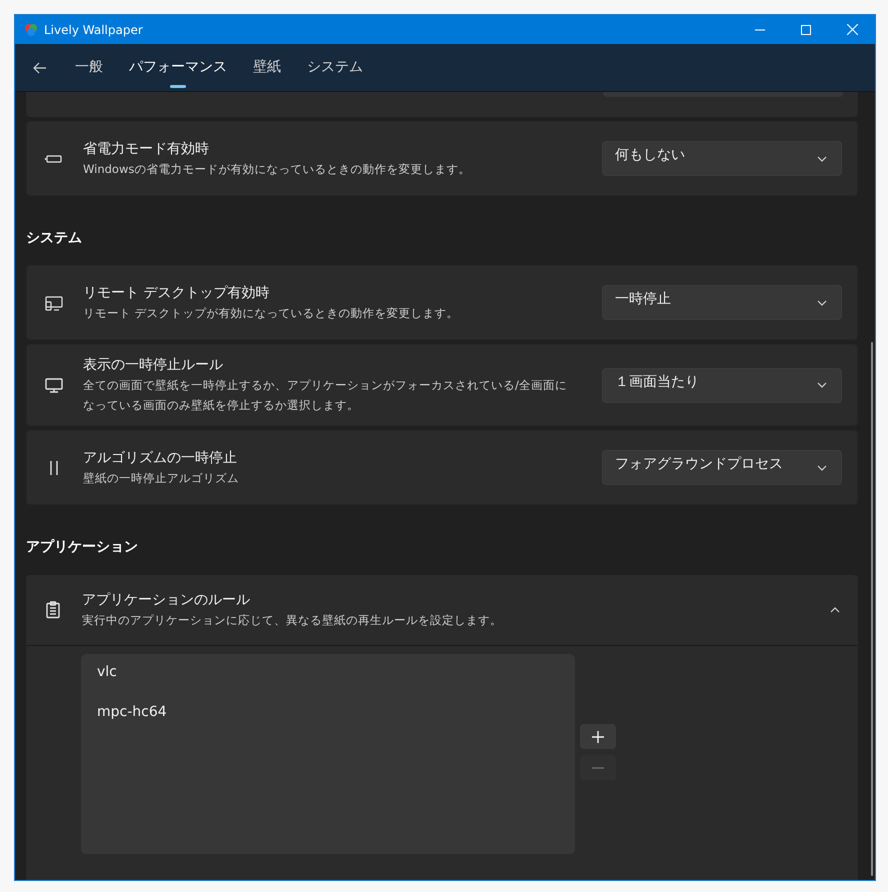  I want to click on nav-tab: 一般, so click(89, 68).